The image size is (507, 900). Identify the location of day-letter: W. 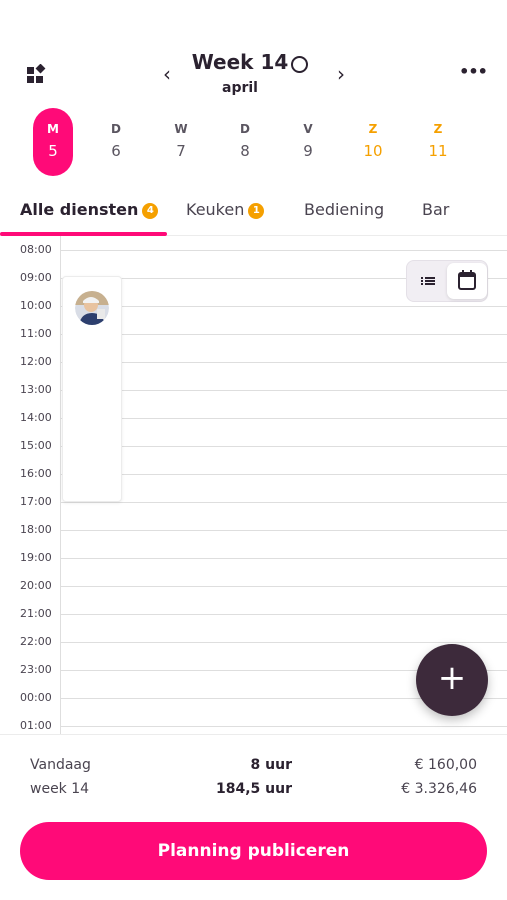
(181, 129).